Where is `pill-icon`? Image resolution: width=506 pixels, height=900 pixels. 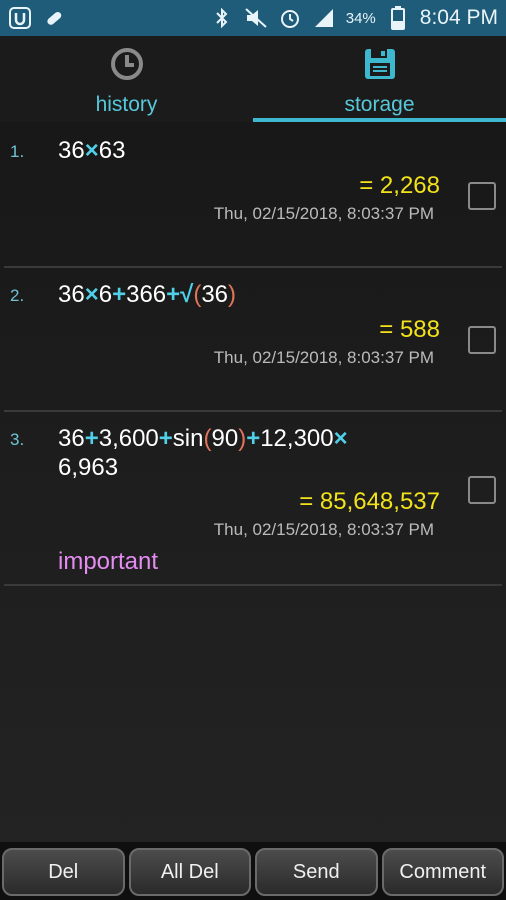 pill-icon is located at coordinates (54, 18).